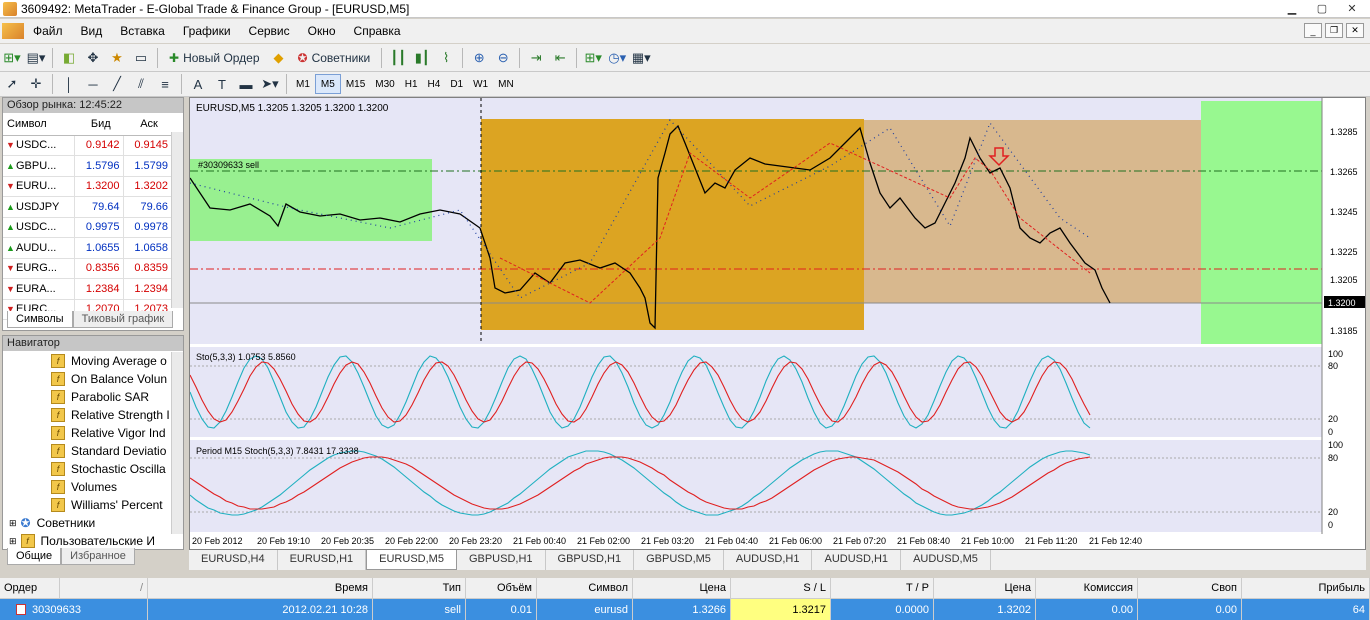 The height and width of the screenshot is (620, 1370). What do you see at coordinates (110, 487) in the screenshot?
I see `indicator-item: f Volumes` at bounding box center [110, 487].